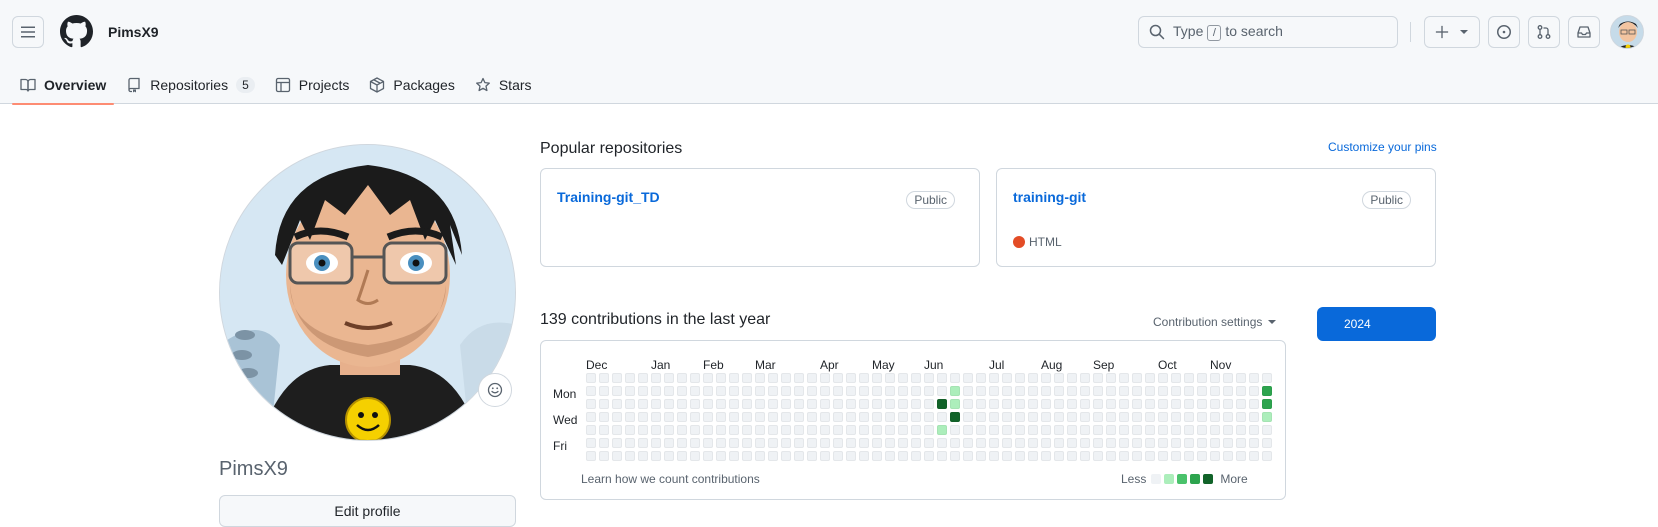 The height and width of the screenshot is (527, 1658). What do you see at coordinates (367, 511) in the screenshot?
I see `edit-profile-button: Edit profile` at bounding box center [367, 511].